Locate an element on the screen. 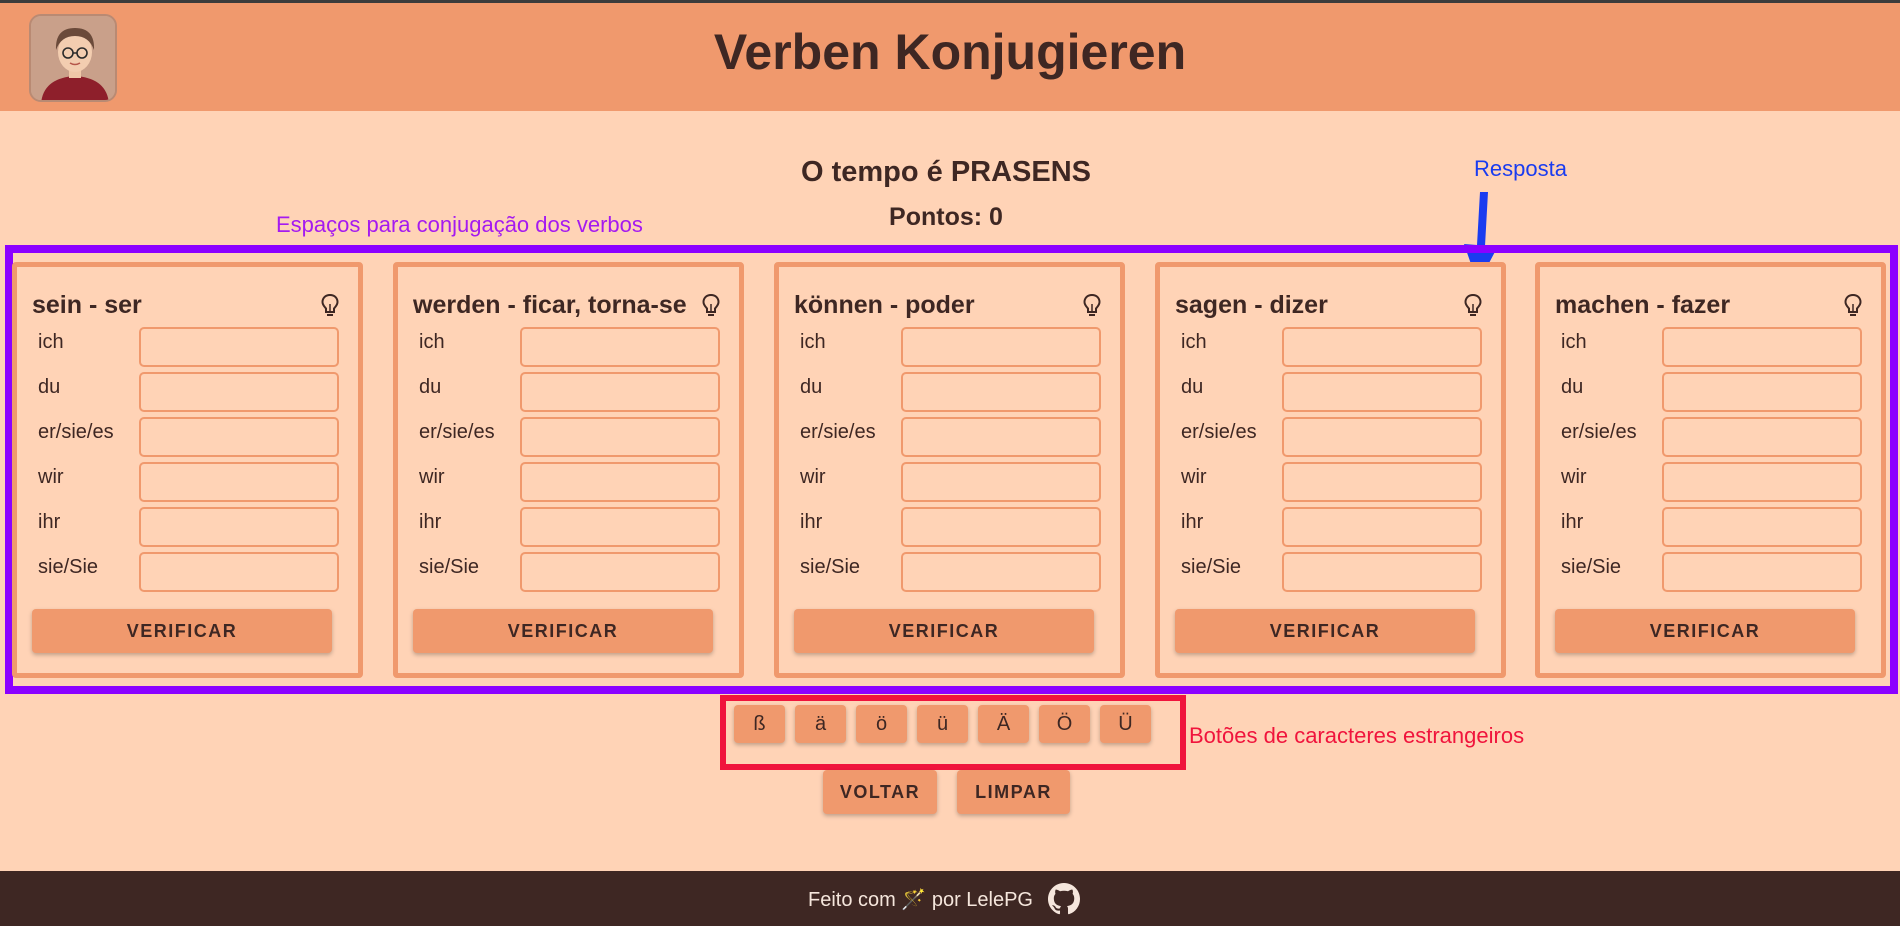 The height and width of the screenshot is (926, 1900). verb-card-title: können - poder is located at coordinates (884, 305).